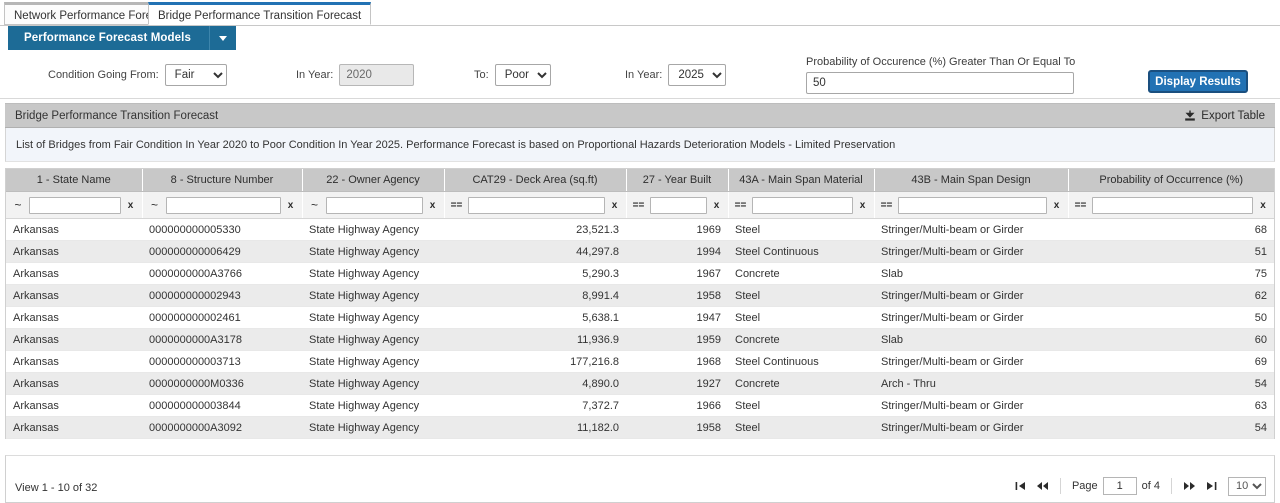  What do you see at coordinates (377, 75) in the screenshot?
I see `in-year-from-input` at bounding box center [377, 75].